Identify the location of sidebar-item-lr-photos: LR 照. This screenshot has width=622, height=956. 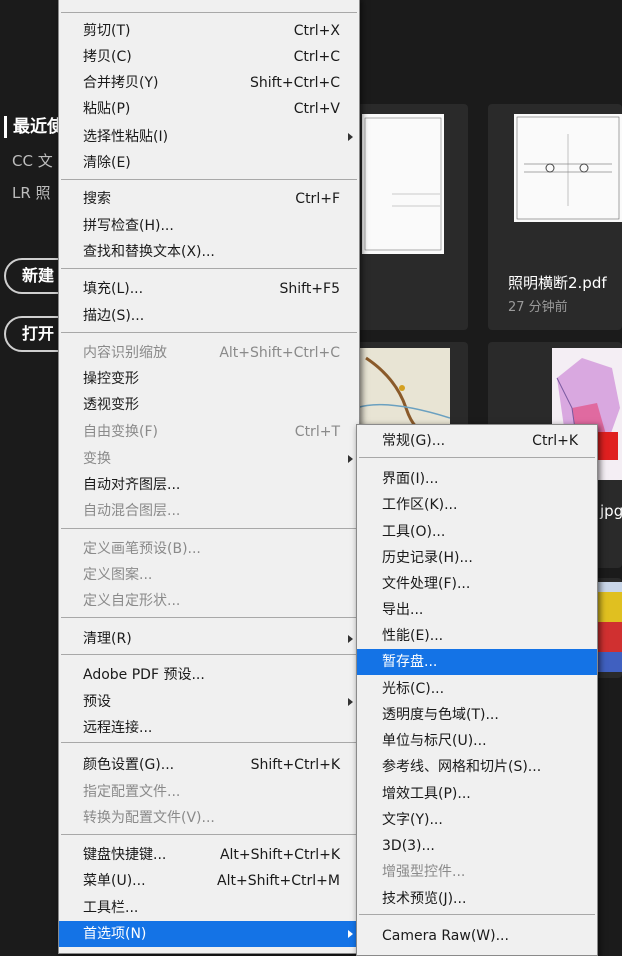
(31, 192).